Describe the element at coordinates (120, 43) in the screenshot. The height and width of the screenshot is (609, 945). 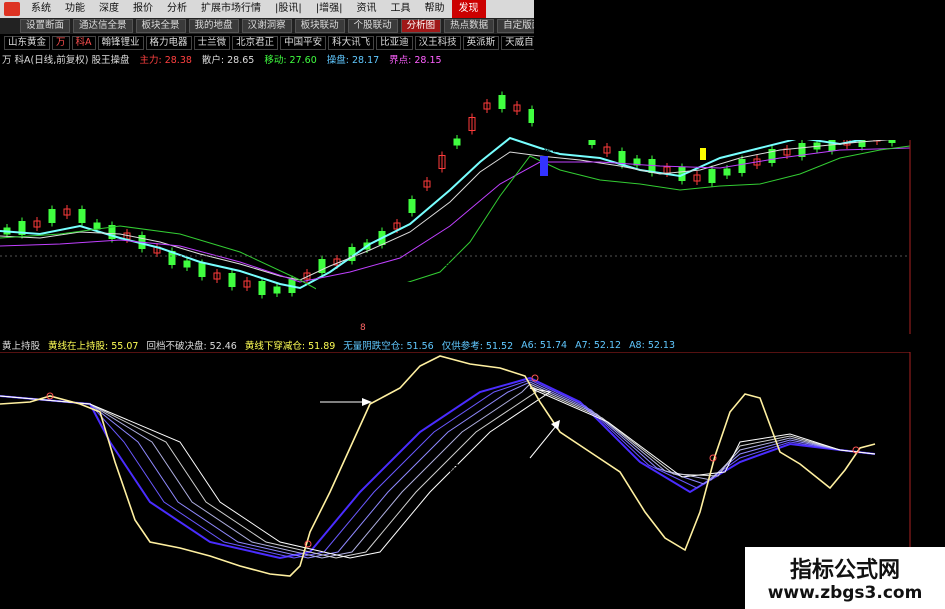
I see `stock-item: 翰锋锂业` at that location.